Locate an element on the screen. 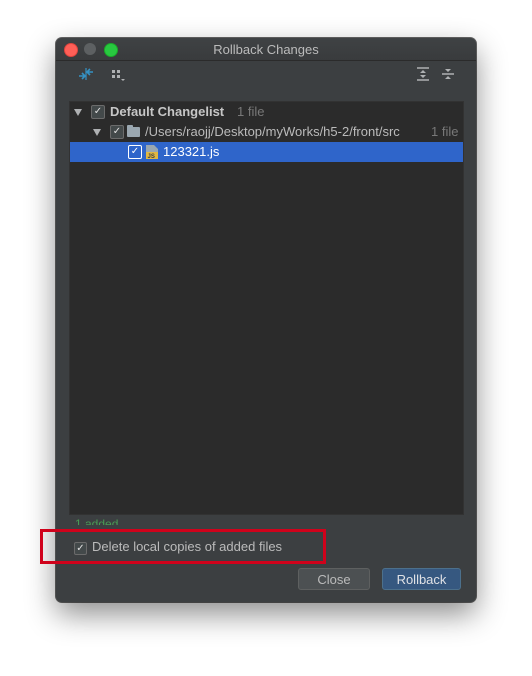  expand-all-icon is located at coordinates (423, 74).